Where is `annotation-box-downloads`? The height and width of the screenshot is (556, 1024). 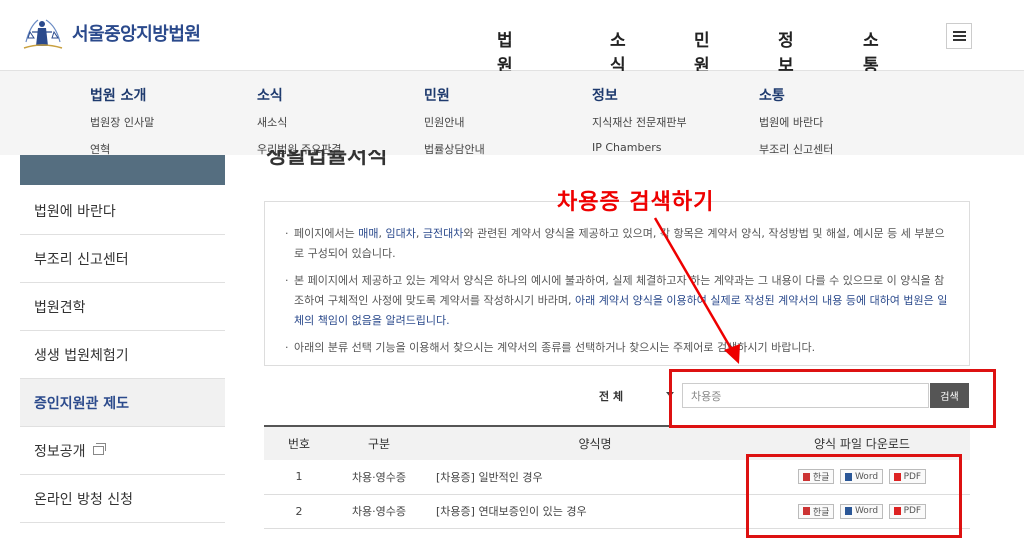 annotation-box-downloads is located at coordinates (854, 496).